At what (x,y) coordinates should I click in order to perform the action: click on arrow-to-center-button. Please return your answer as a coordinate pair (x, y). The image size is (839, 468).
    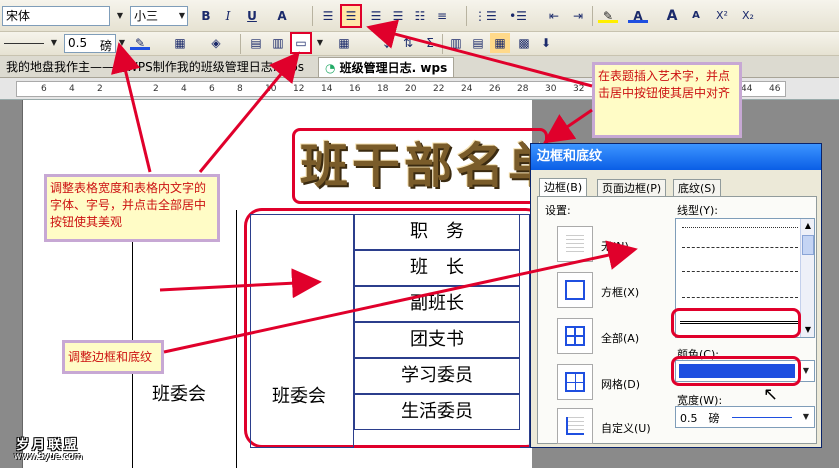
    Looking at the image, I should click on (131, 107).